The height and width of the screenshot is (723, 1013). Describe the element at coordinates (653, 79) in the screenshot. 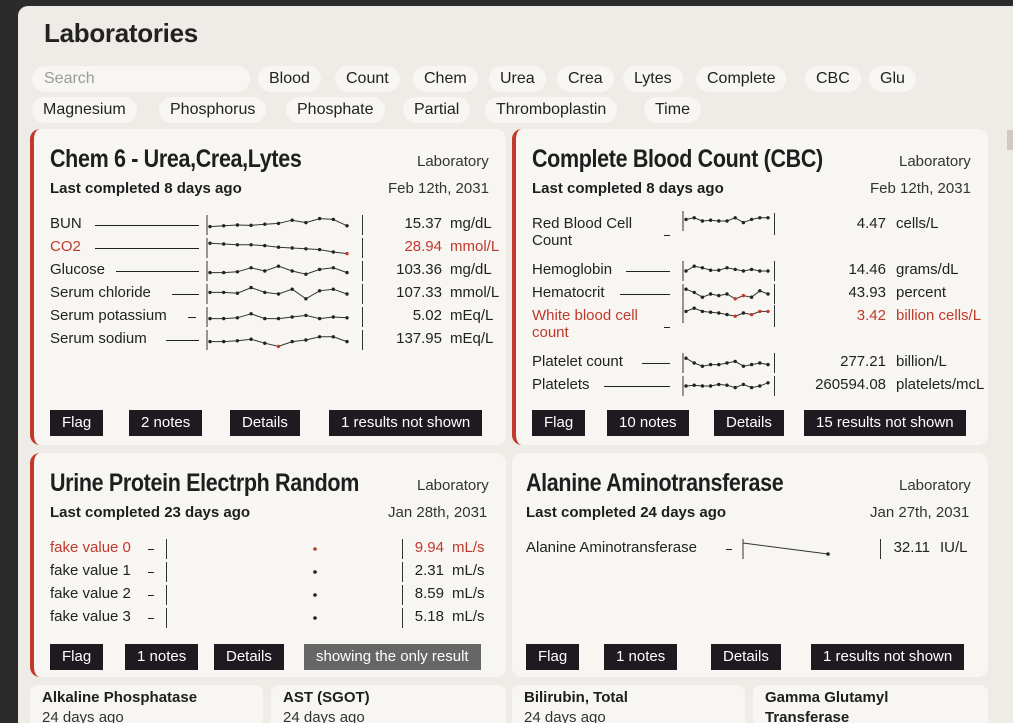

I see `filter-chip-lytes: Lytes` at that location.